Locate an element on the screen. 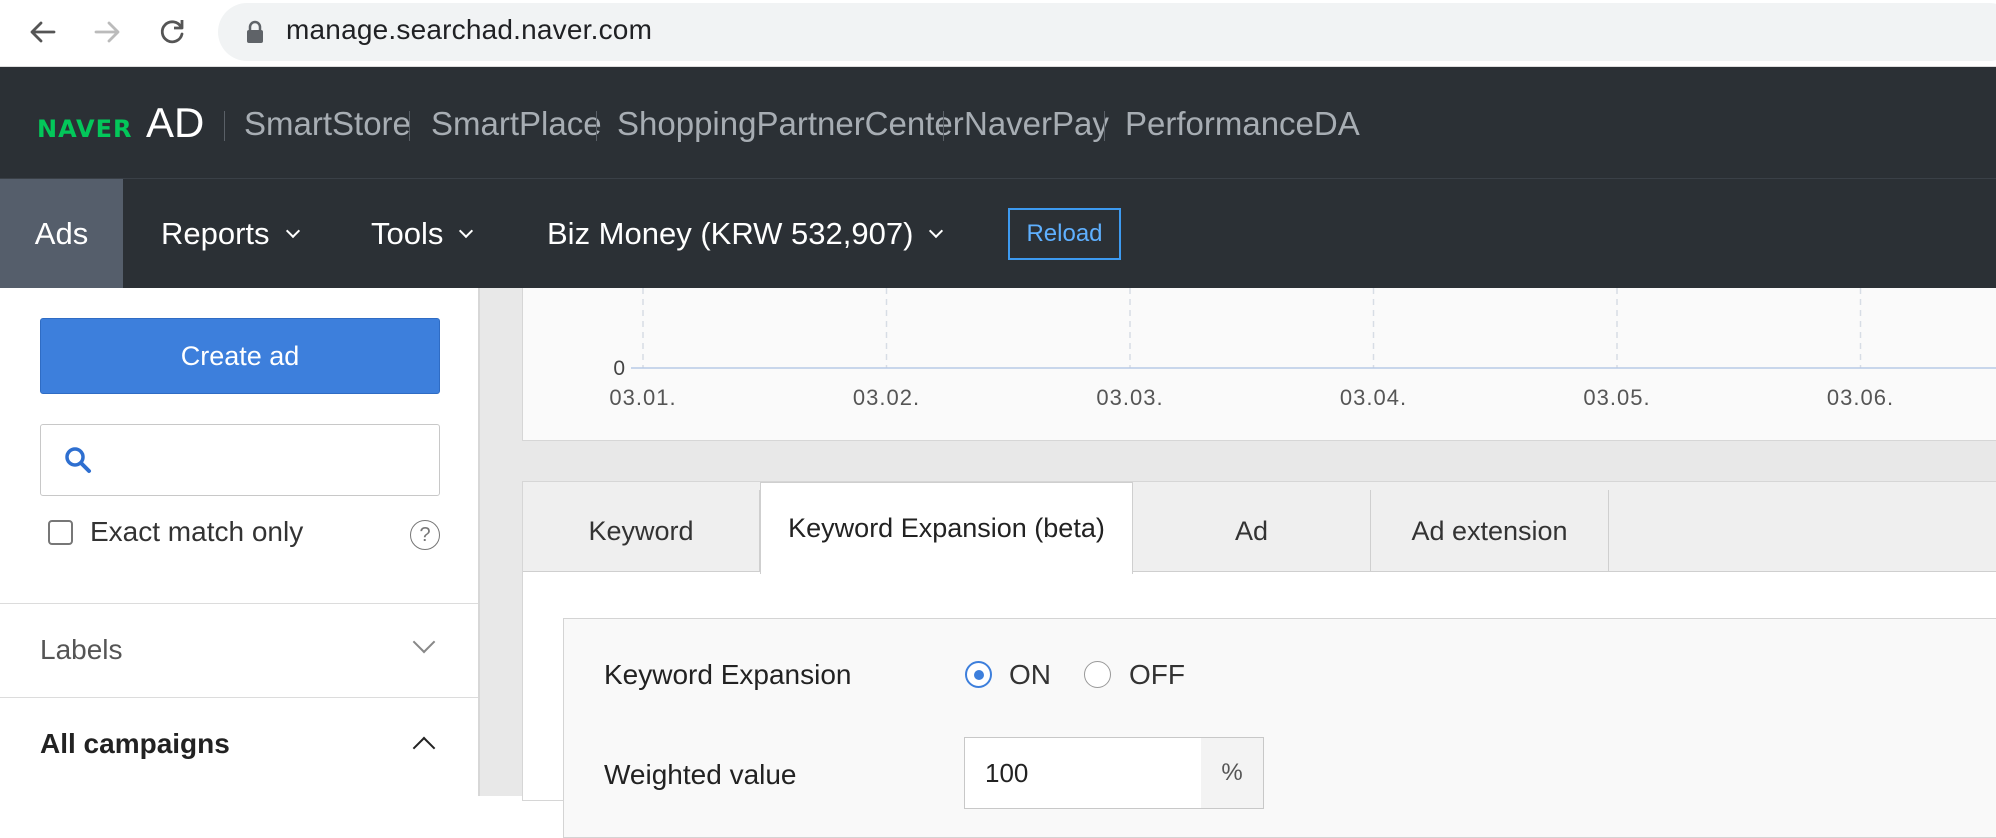 This screenshot has height=838, width=1996. nav-ads-label: Ads is located at coordinates (61, 233).